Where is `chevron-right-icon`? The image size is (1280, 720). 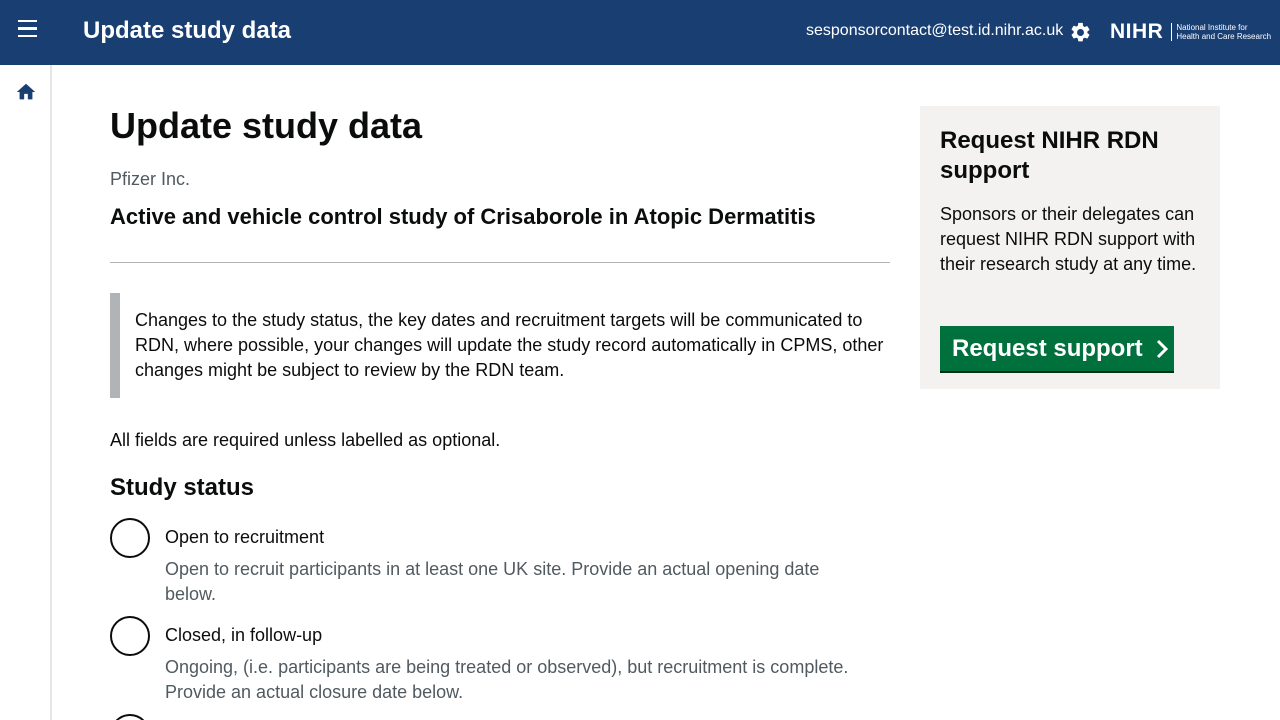 chevron-right-icon is located at coordinates (1162, 348).